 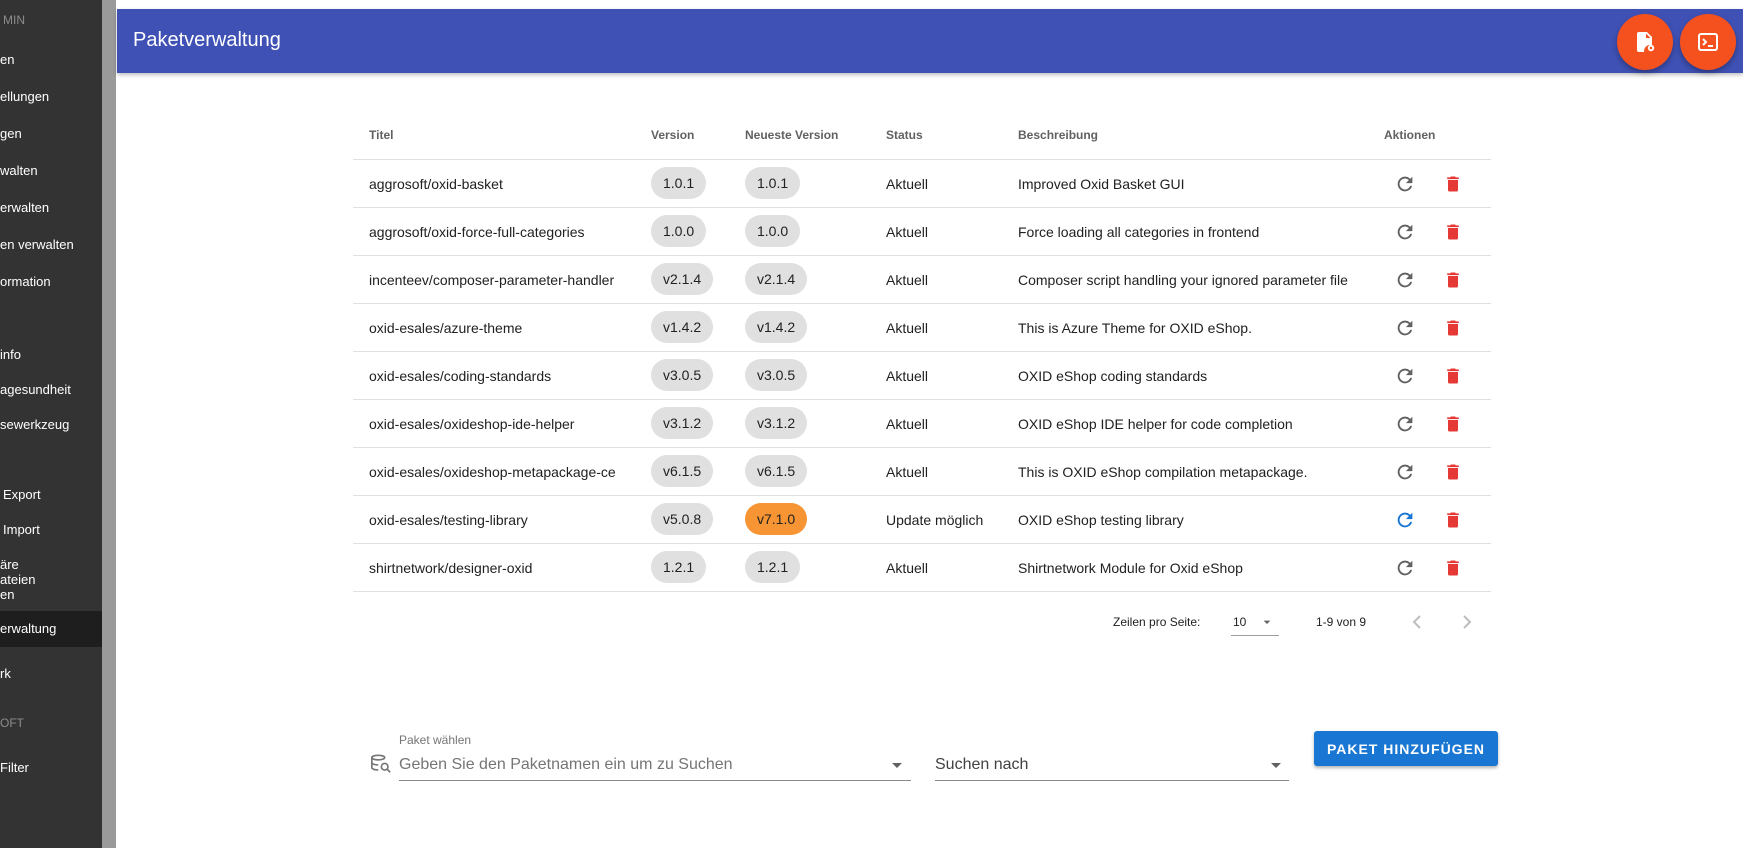 What do you see at coordinates (682, 519) in the screenshot?
I see `version-chip: v5.0.8` at bounding box center [682, 519].